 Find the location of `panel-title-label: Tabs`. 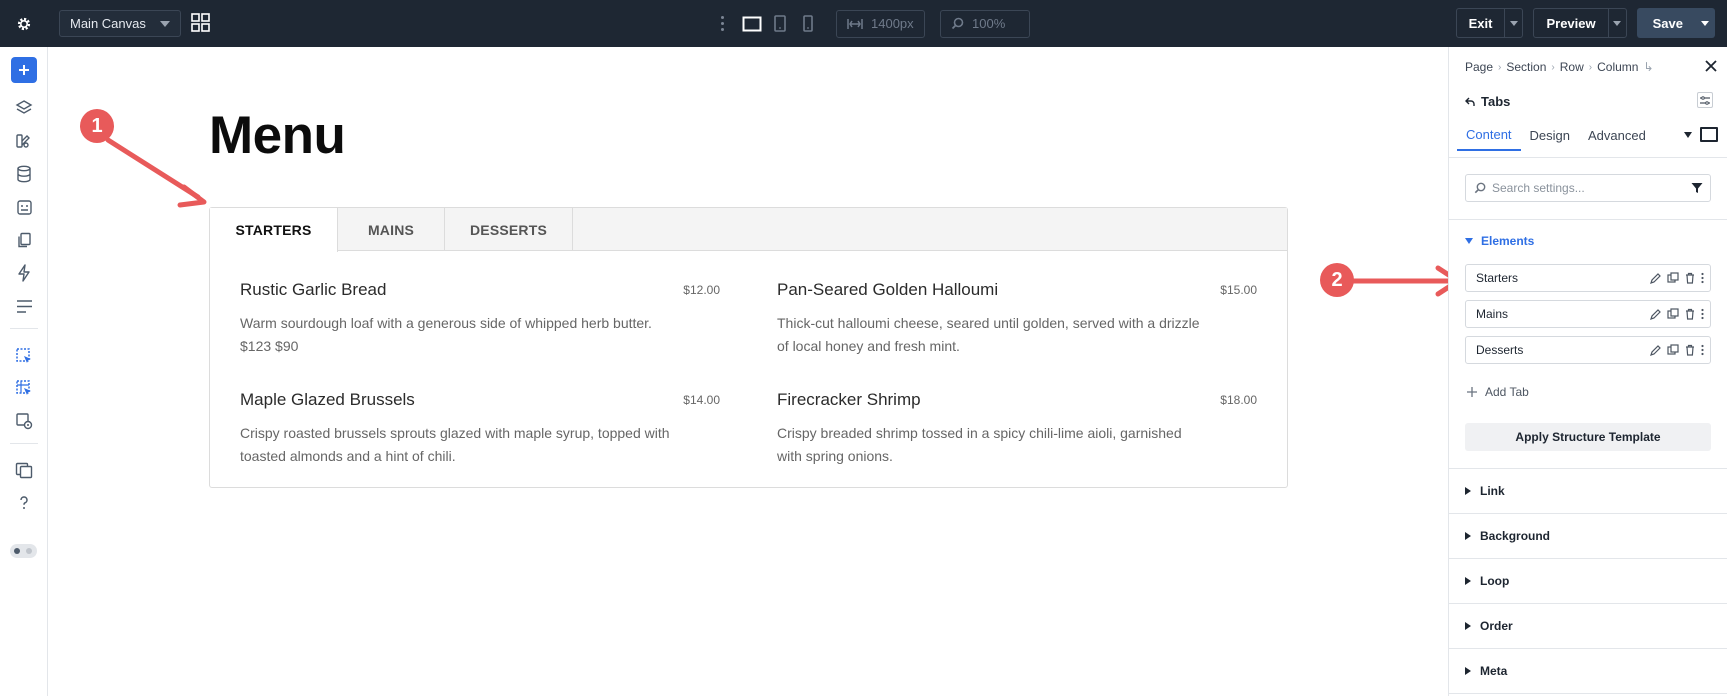

panel-title-label: Tabs is located at coordinates (1496, 101).